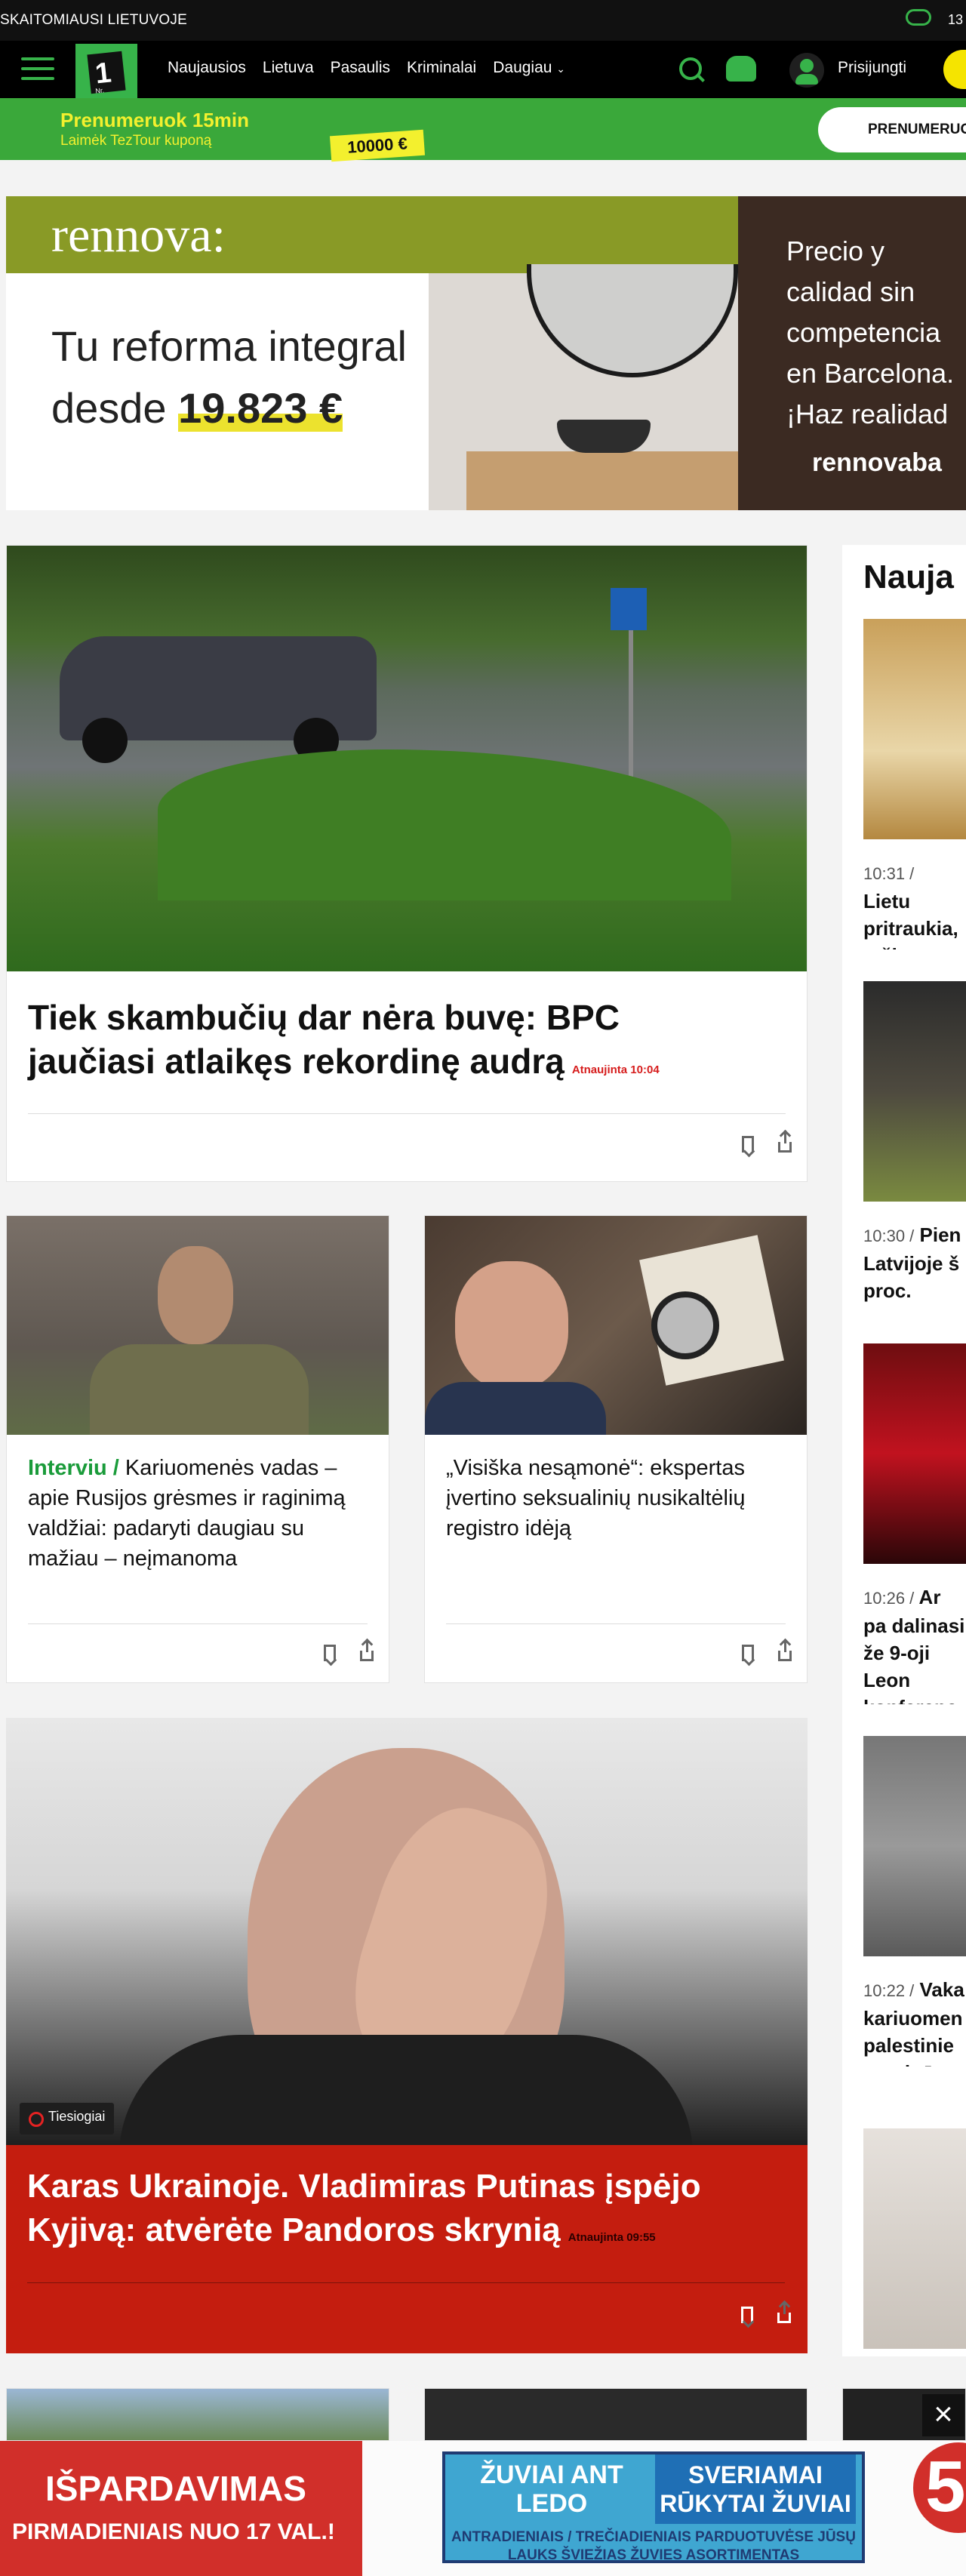 The image size is (966, 2576). I want to click on rail-item-text: 10:31 / Lietu pritraukia, tačiau sam, so click(914, 904).